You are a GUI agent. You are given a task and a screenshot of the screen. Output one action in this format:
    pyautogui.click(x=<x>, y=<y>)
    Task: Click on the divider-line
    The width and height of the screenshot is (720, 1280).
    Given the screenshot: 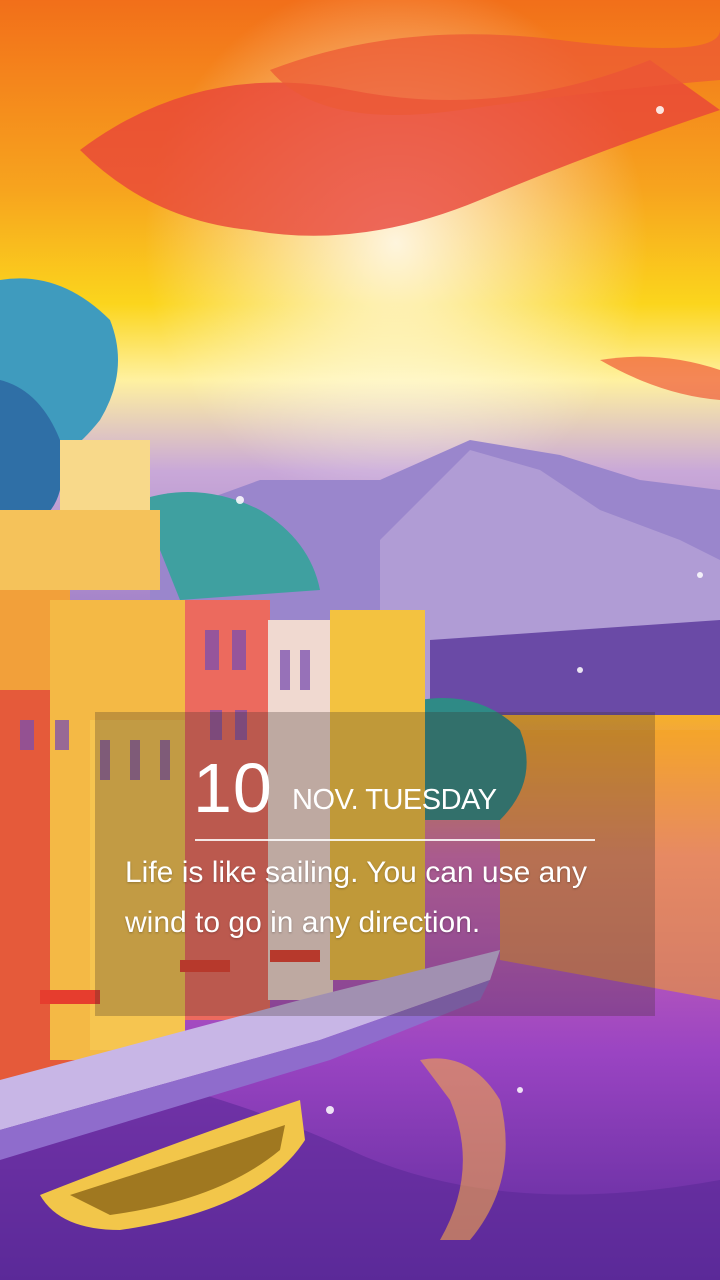 What is the action you would take?
    pyautogui.click(x=395, y=840)
    